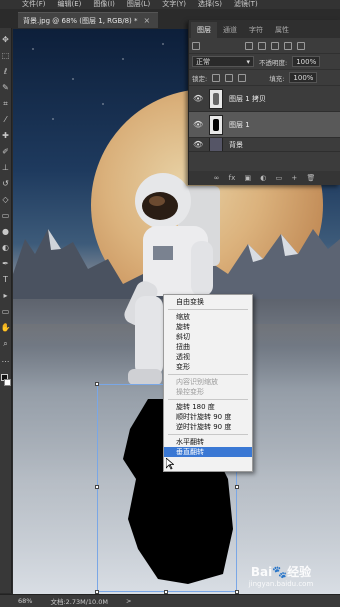 The height and width of the screenshot is (607, 340). I want to click on filter-adjust-icon, so click(262, 45).